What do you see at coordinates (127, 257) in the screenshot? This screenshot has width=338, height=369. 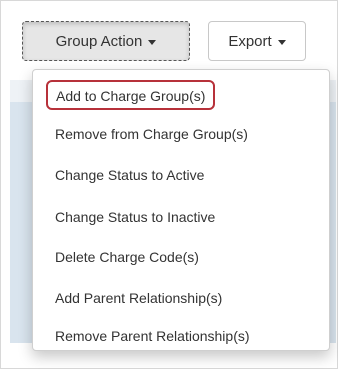 I see `menu-item-delete-charge-code: Delete Charge Code(s)` at bounding box center [127, 257].